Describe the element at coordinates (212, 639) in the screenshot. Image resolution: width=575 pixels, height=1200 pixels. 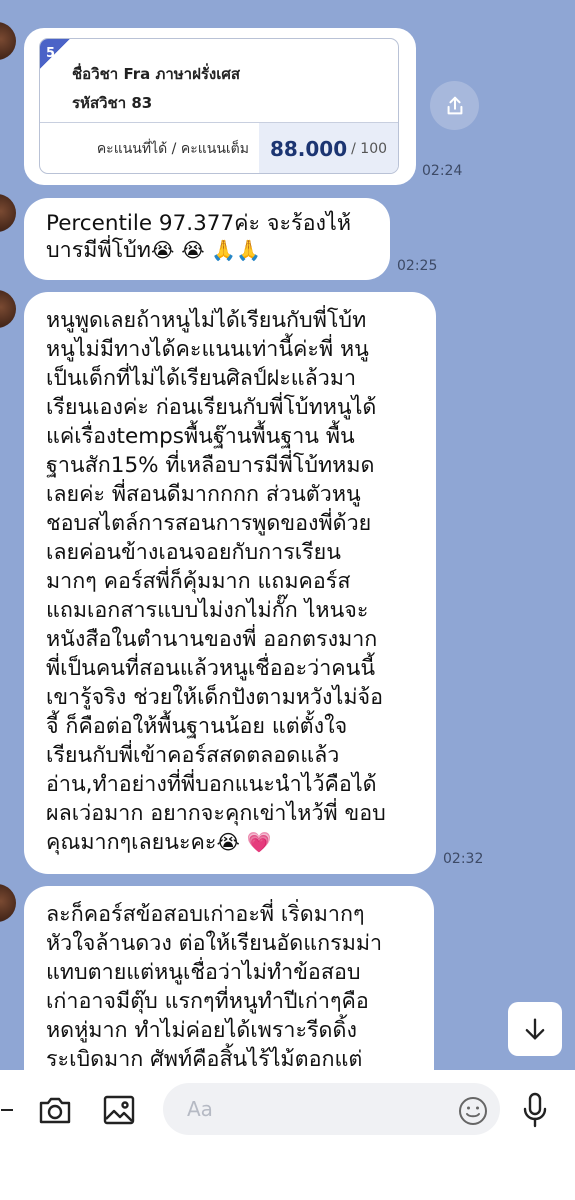
I see `message-line: หนังสือในตำนานของพี่ ออกตรงมาก` at that location.